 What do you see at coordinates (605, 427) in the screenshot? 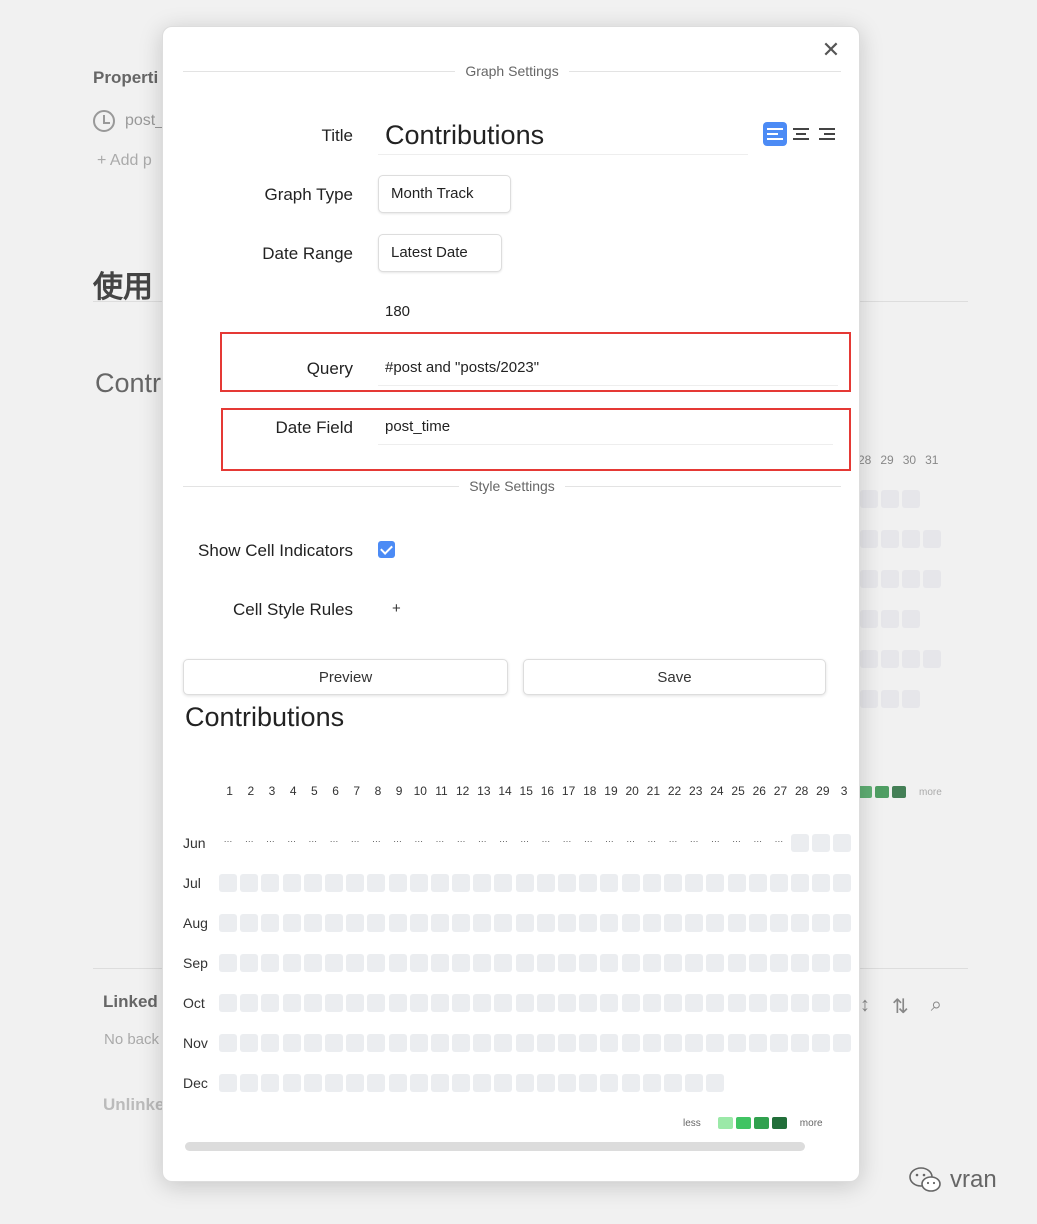
I see `date-field-input: post_time` at bounding box center [605, 427].